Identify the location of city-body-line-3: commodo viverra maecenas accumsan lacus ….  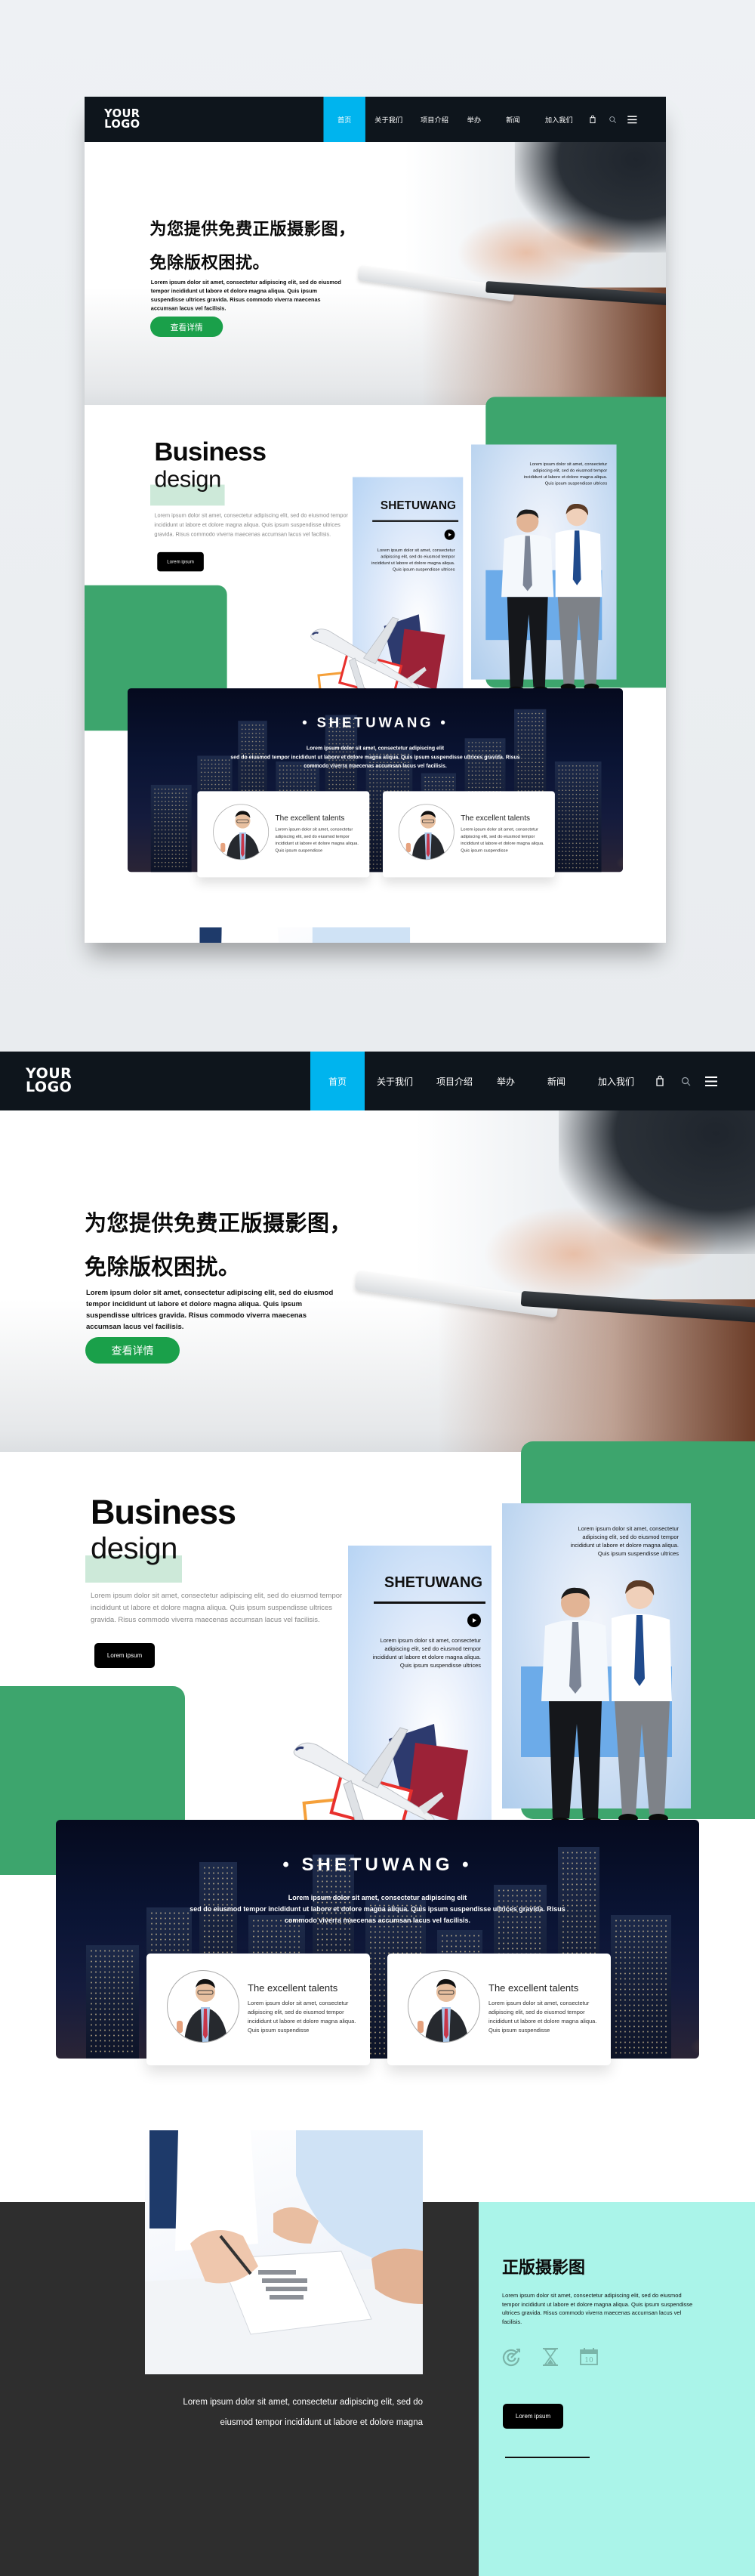
(375, 765).